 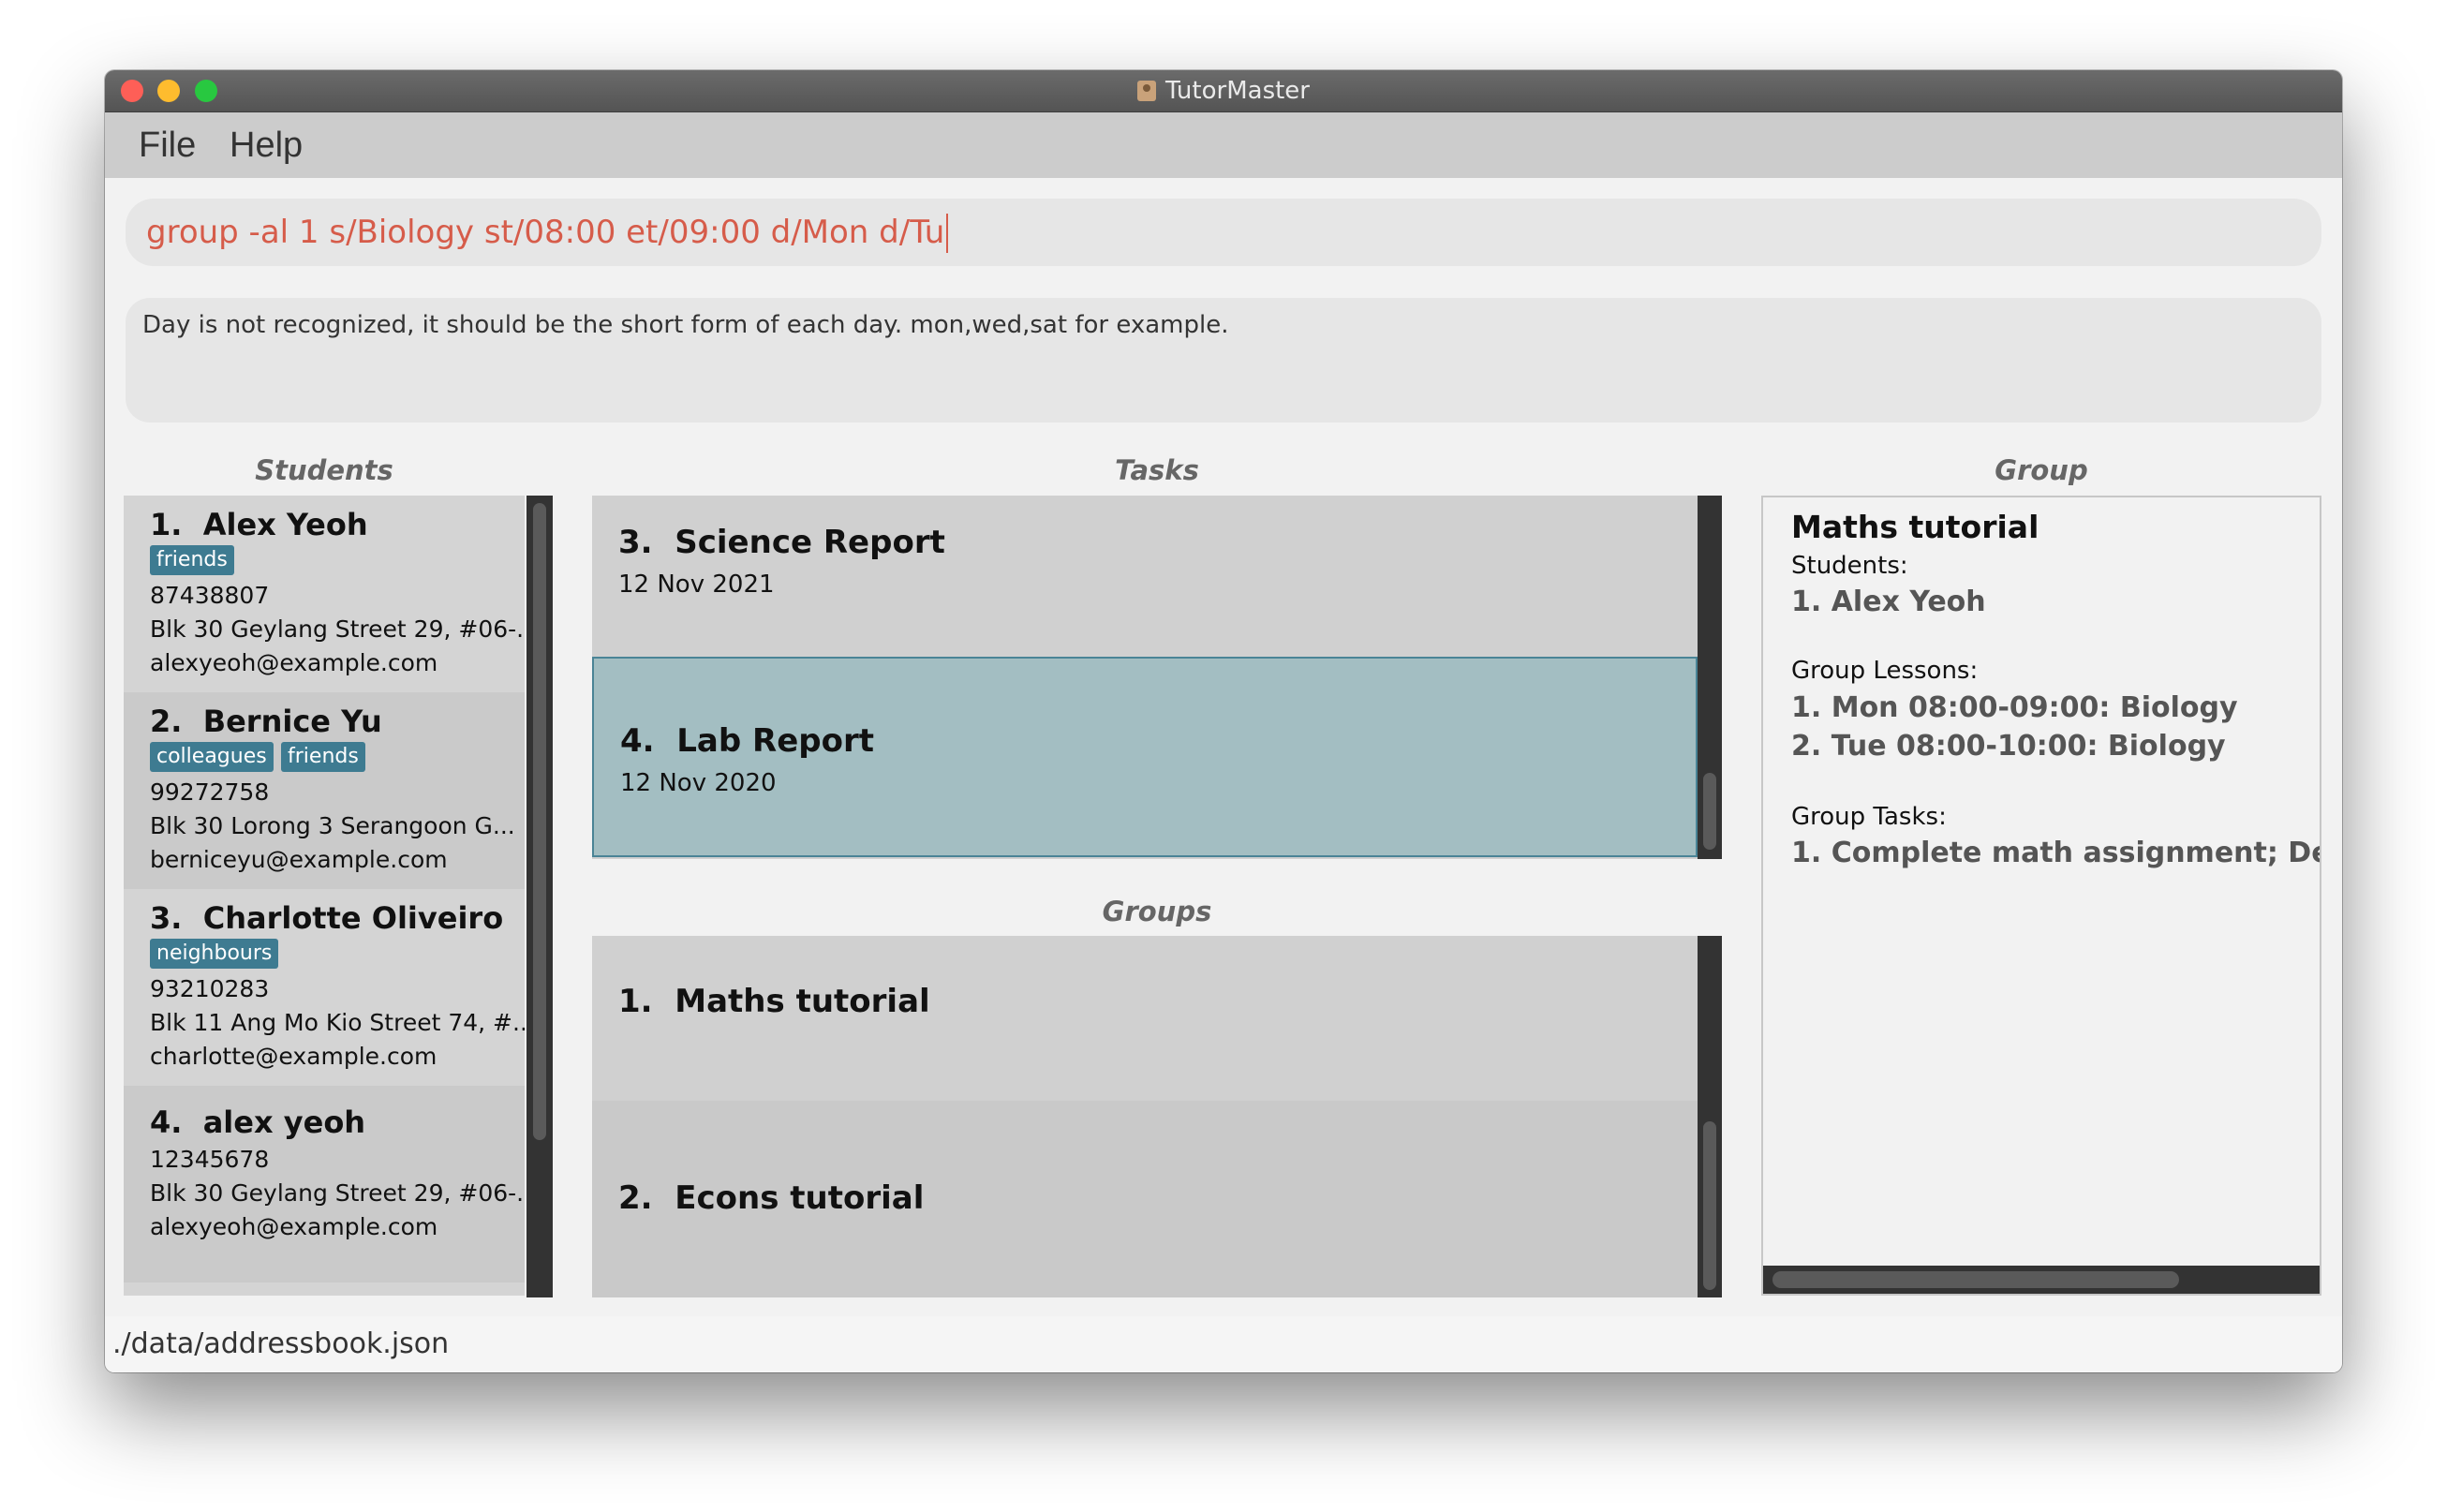 What do you see at coordinates (215, 954) in the screenshot?
I see `tag-badge: neighbours` at bounding box center [215, 954].